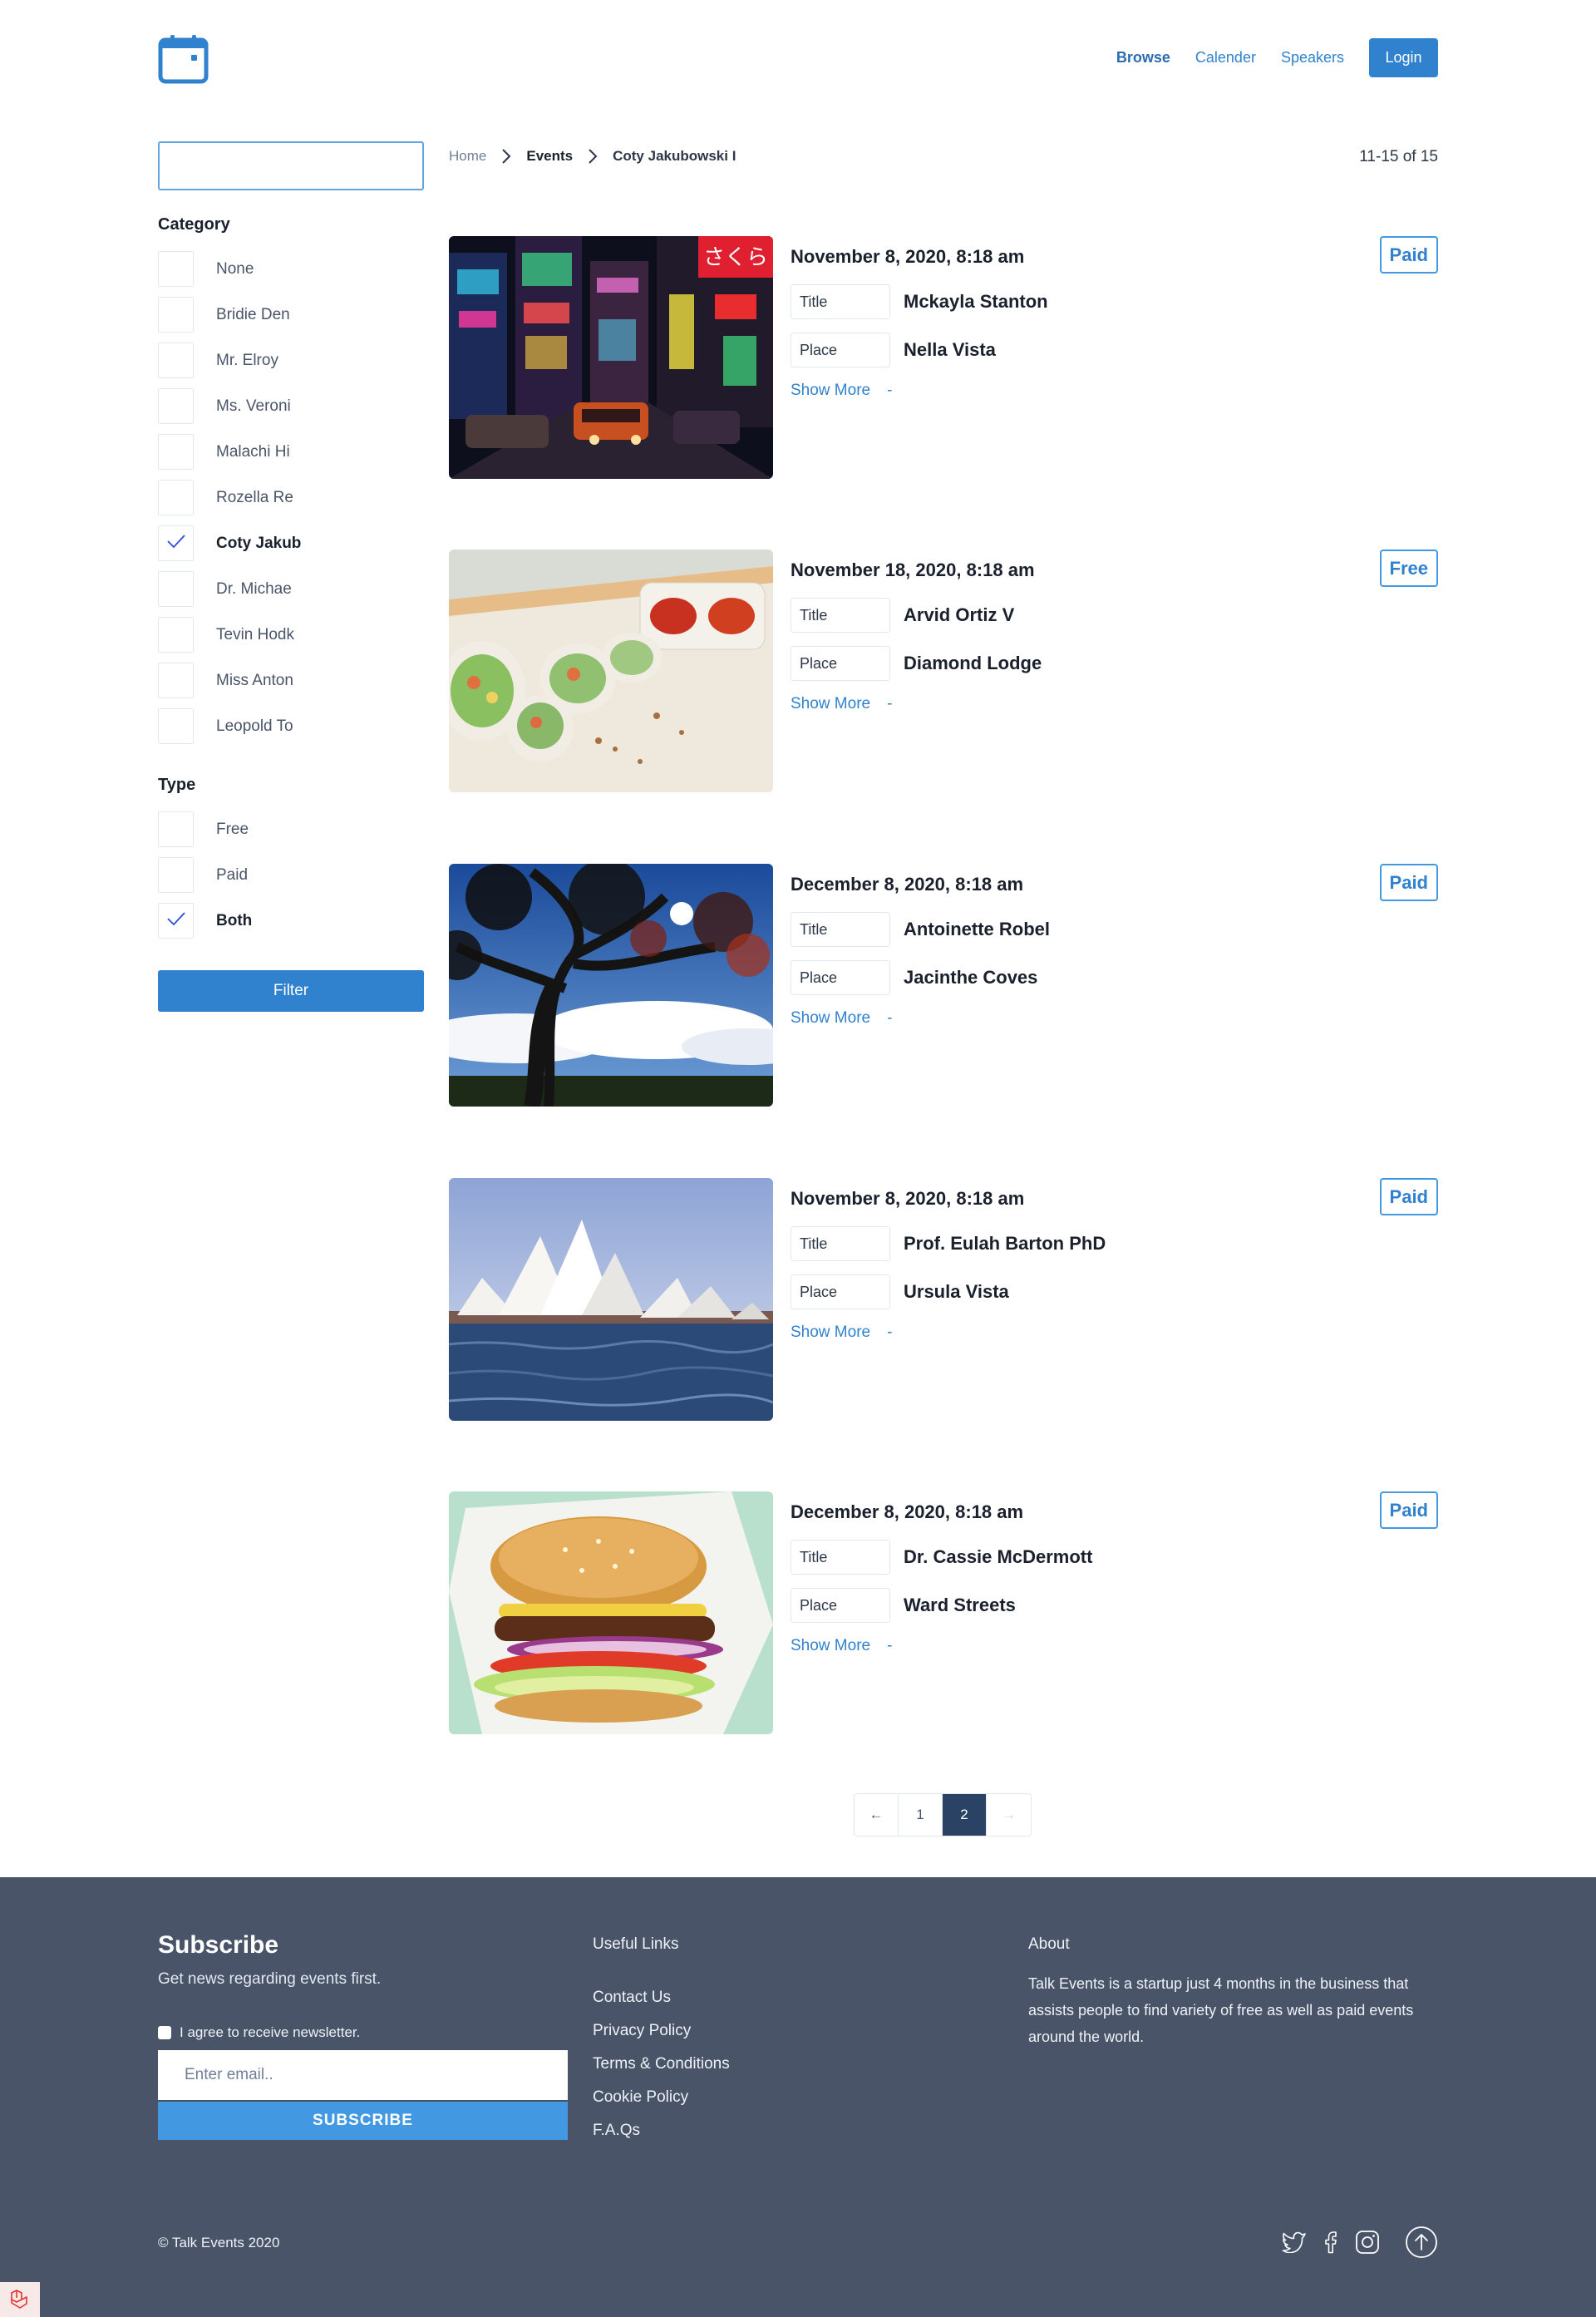 The height and width of the screenshot is (2317, 1596). Describe the element at coordinates (1225, 58) in the screenshot. I see `nav-calendar-link: Calender` at that location.